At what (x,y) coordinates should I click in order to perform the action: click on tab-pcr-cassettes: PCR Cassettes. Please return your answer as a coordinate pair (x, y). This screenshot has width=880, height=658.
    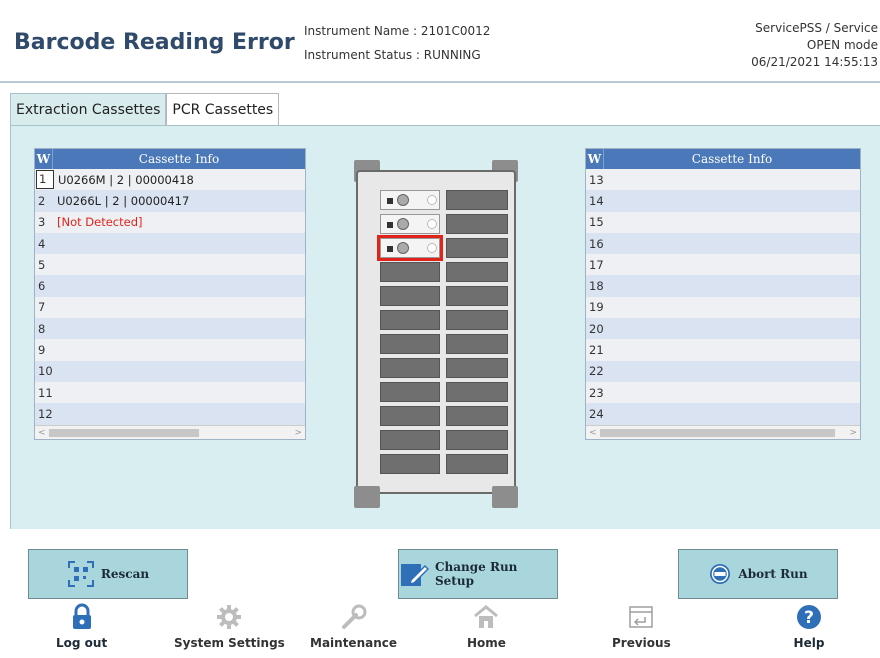
    Looking at the image, I should click on (223, 109).